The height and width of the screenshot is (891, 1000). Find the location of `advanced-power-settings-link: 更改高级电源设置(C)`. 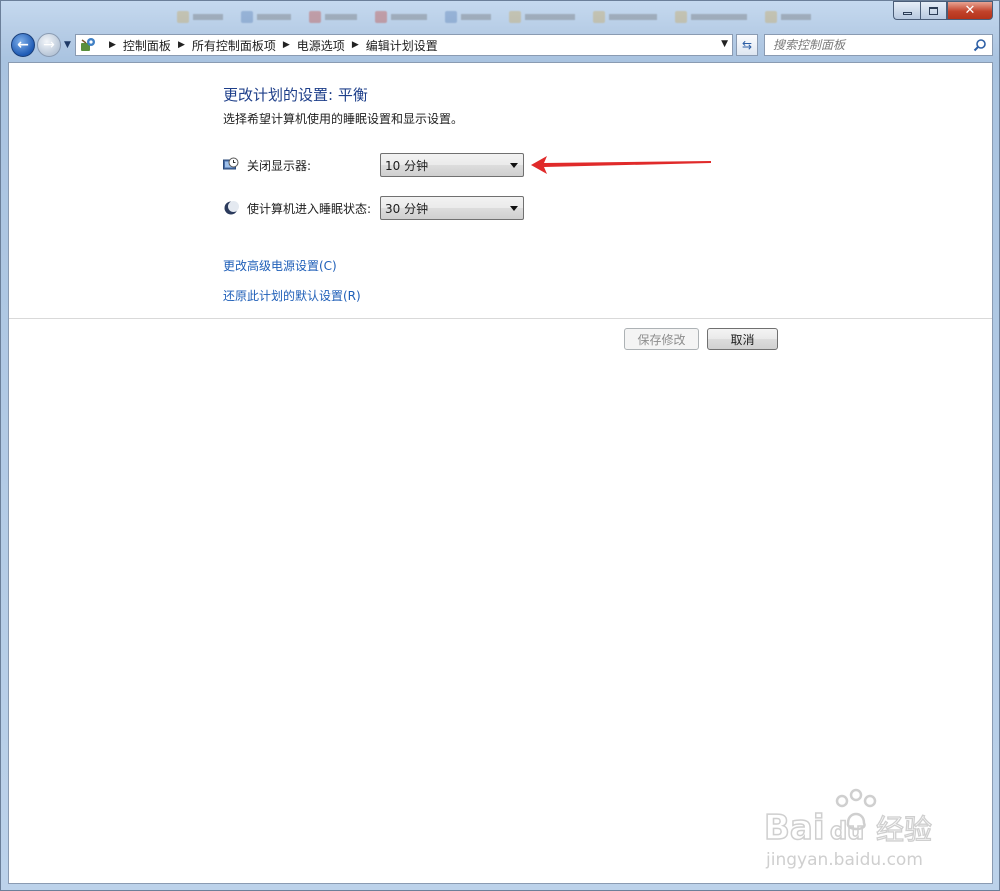

advanced-power-settings-link: 更改高级电源设置(C) is located at coordinates (280, 265).